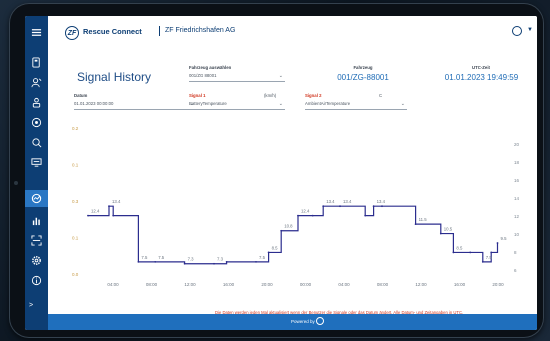 This screenshot has width=550, height=341. Describe the element at coordinates (517, 162) in the screenshot. I see `right-axis-tick-label: 18` at that location.